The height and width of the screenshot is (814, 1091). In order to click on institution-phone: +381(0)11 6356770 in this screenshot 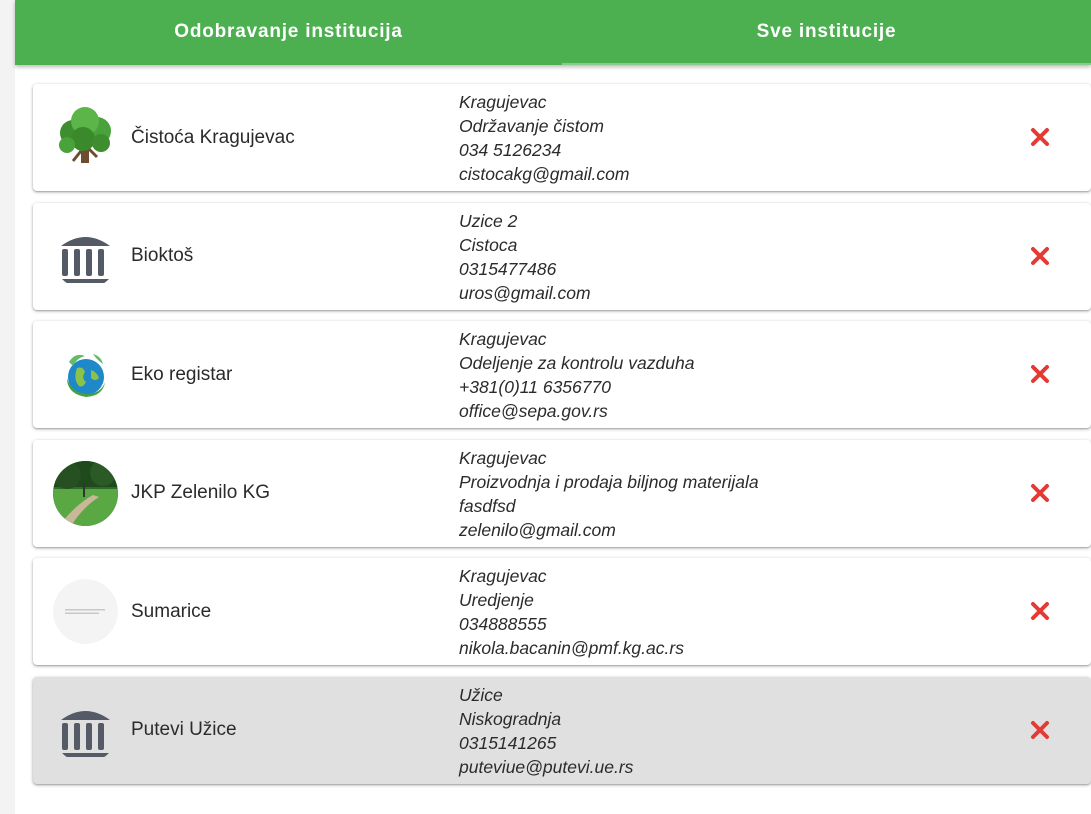, I will do `click(535, 387)`.